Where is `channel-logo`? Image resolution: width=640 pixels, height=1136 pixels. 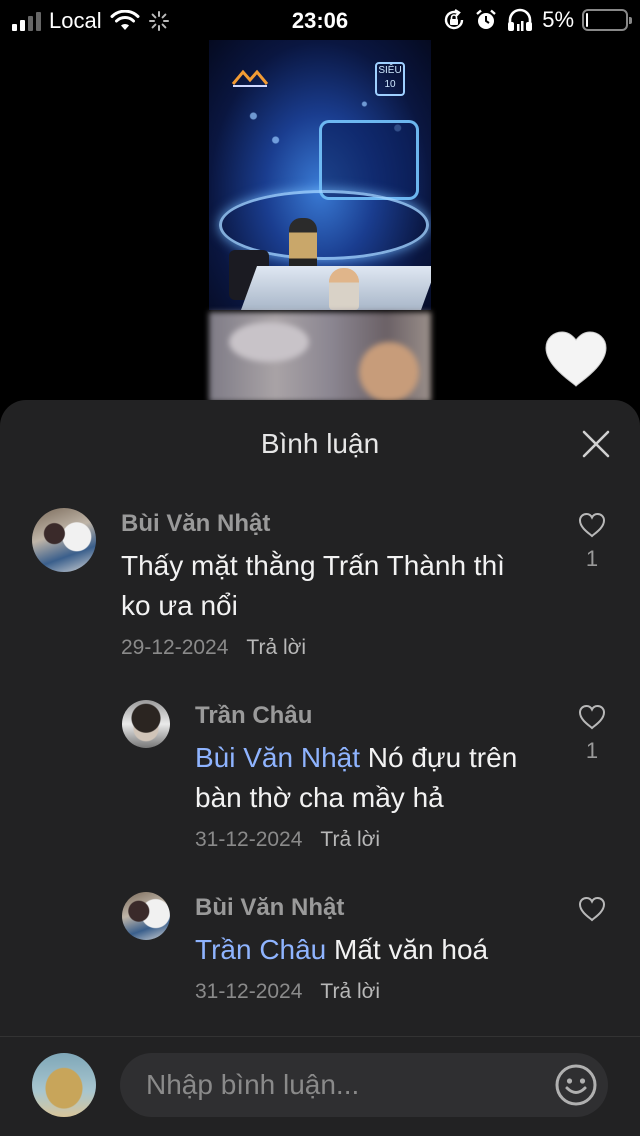
channel-logo is located at coordinates (250, 78).